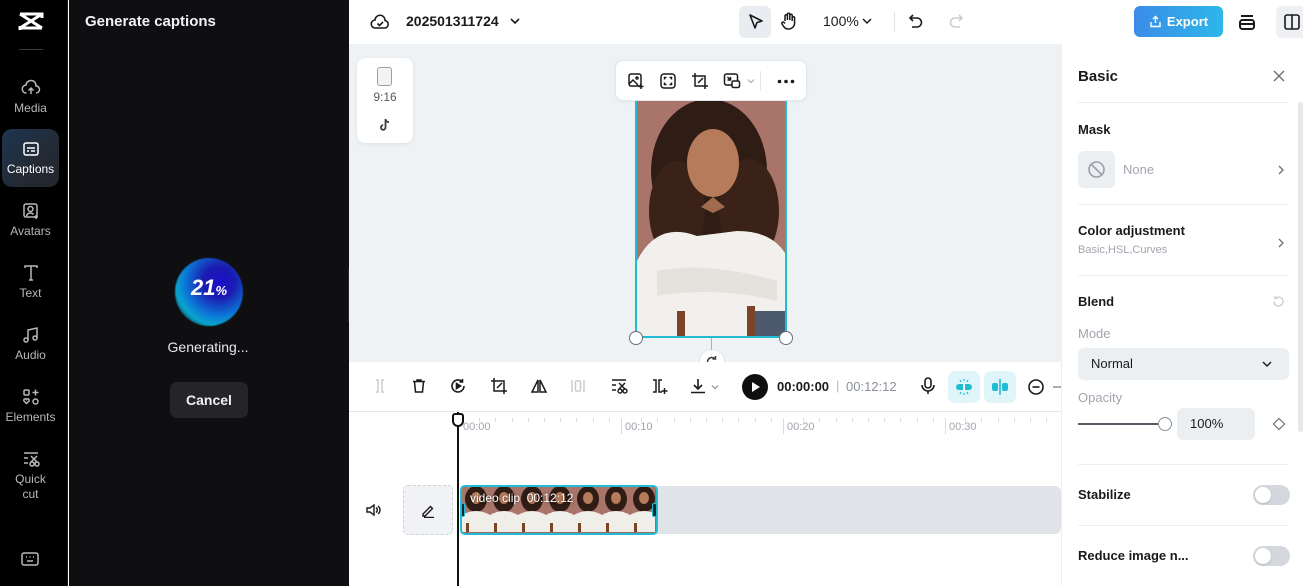 This screenshot has width=1303, height=586. Describe the element at coordinates (1187, 21) in the screenshot. I see `export-label: Export` at that location.